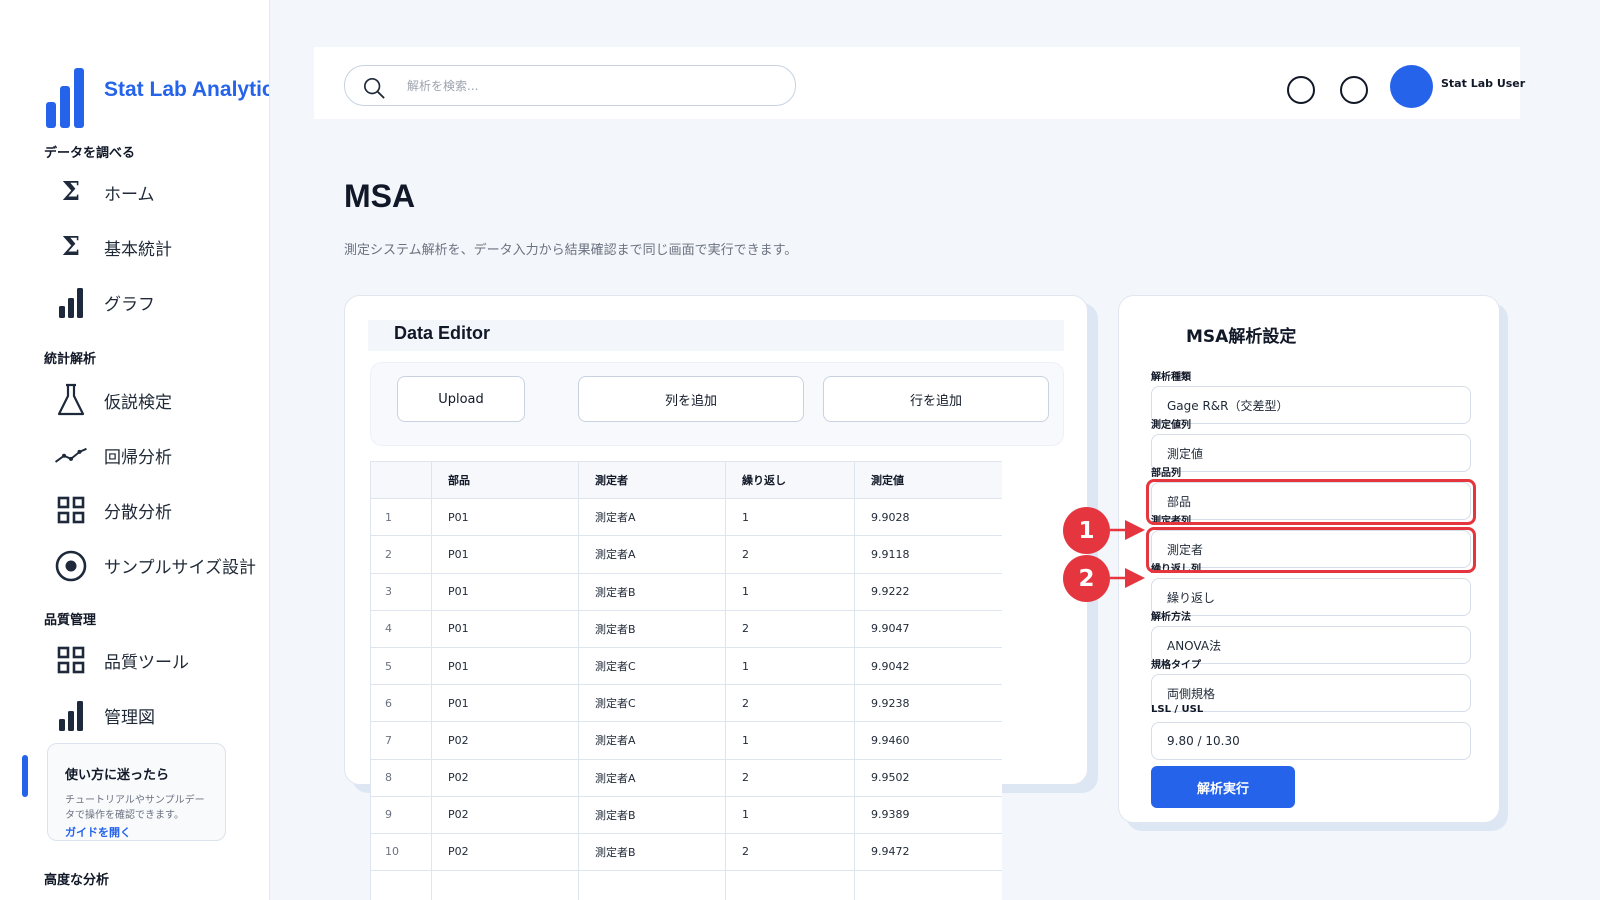 This screenshot has height=900, width=1600. I want to click on table-cell: 9.9389, so click(928, 814).